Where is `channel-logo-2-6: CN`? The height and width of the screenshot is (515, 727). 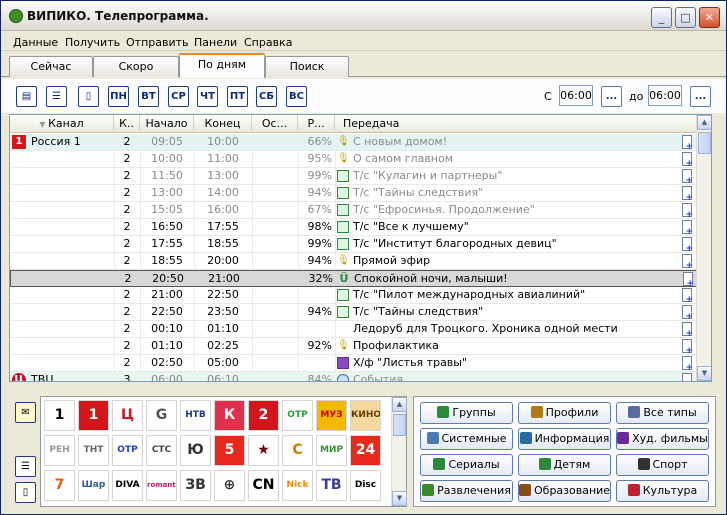
channel-logo-2-6: CN is located at coordinates (263, 485).